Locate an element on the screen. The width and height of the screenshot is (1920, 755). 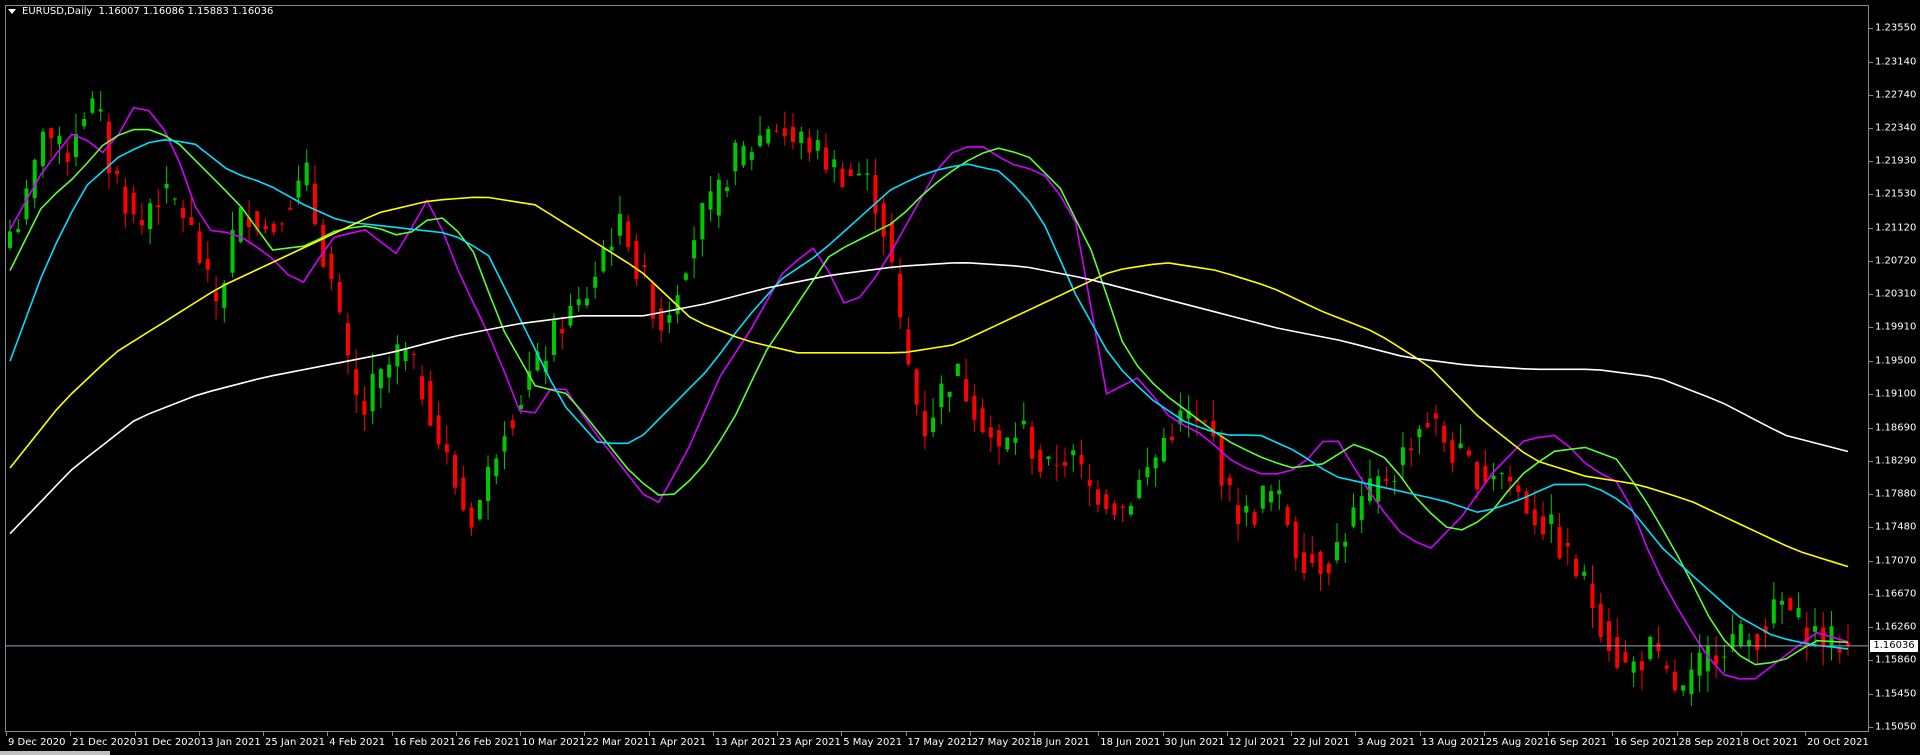
time-tick-label: 20 Oct 2021 is located at coordinates (1838, 742).